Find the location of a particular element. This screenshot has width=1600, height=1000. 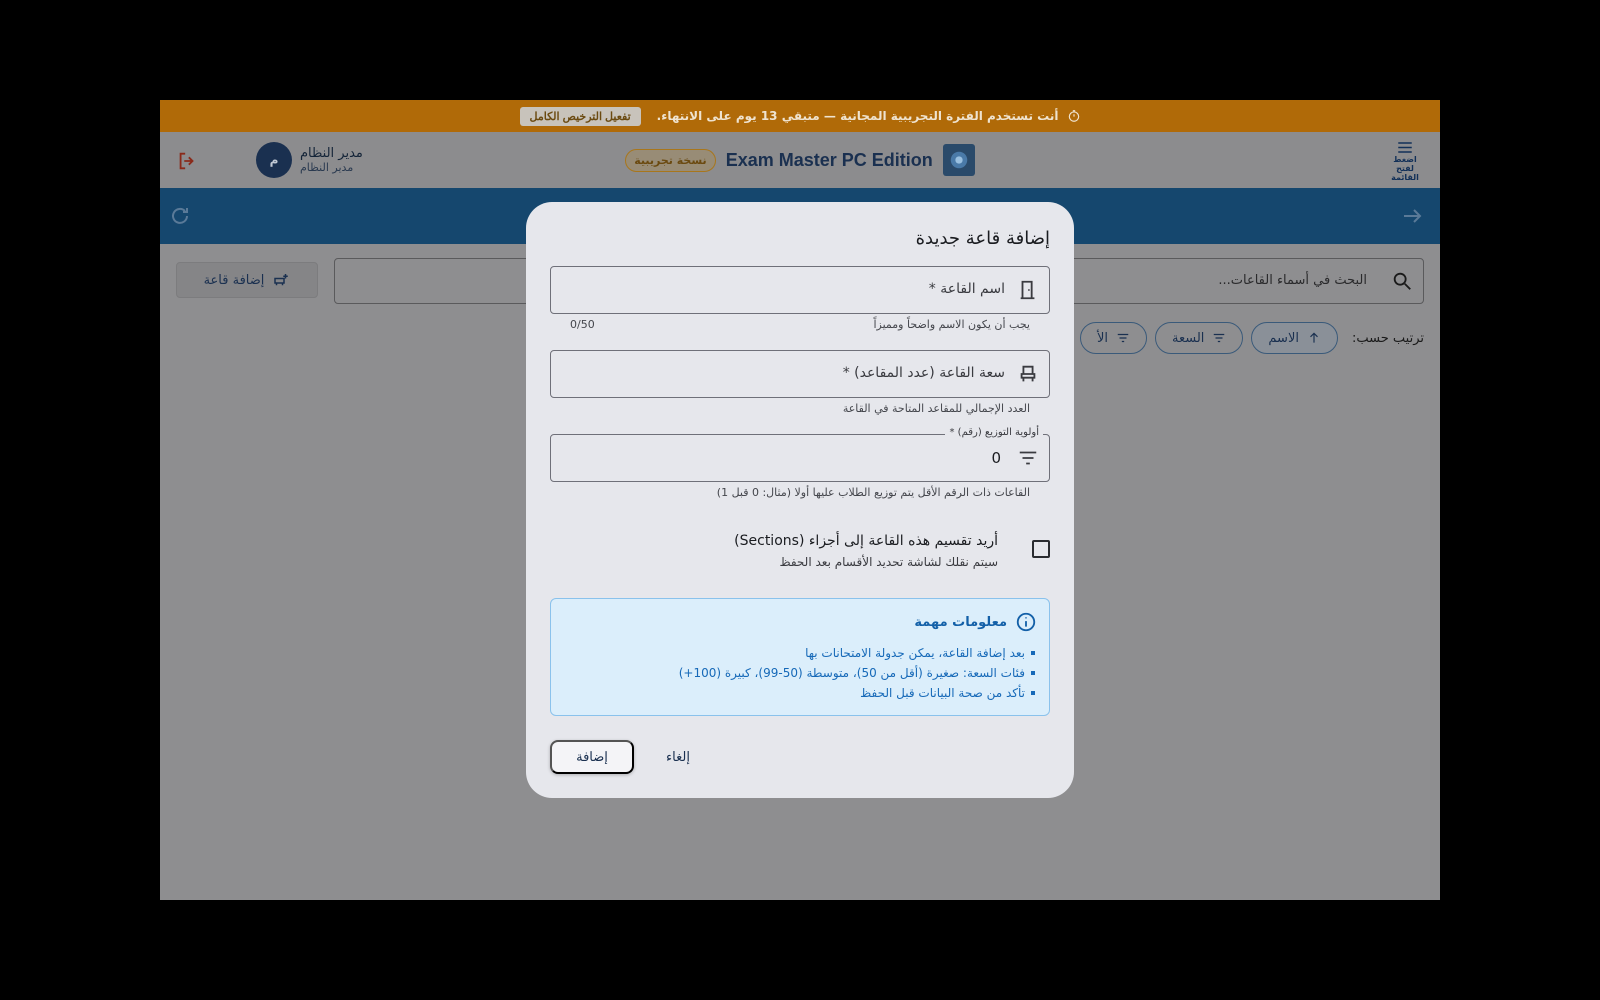

capacity-helper: العدد الإجمالي للمقاعد المتاحة في القاعة is located at coordinates (936, 408).